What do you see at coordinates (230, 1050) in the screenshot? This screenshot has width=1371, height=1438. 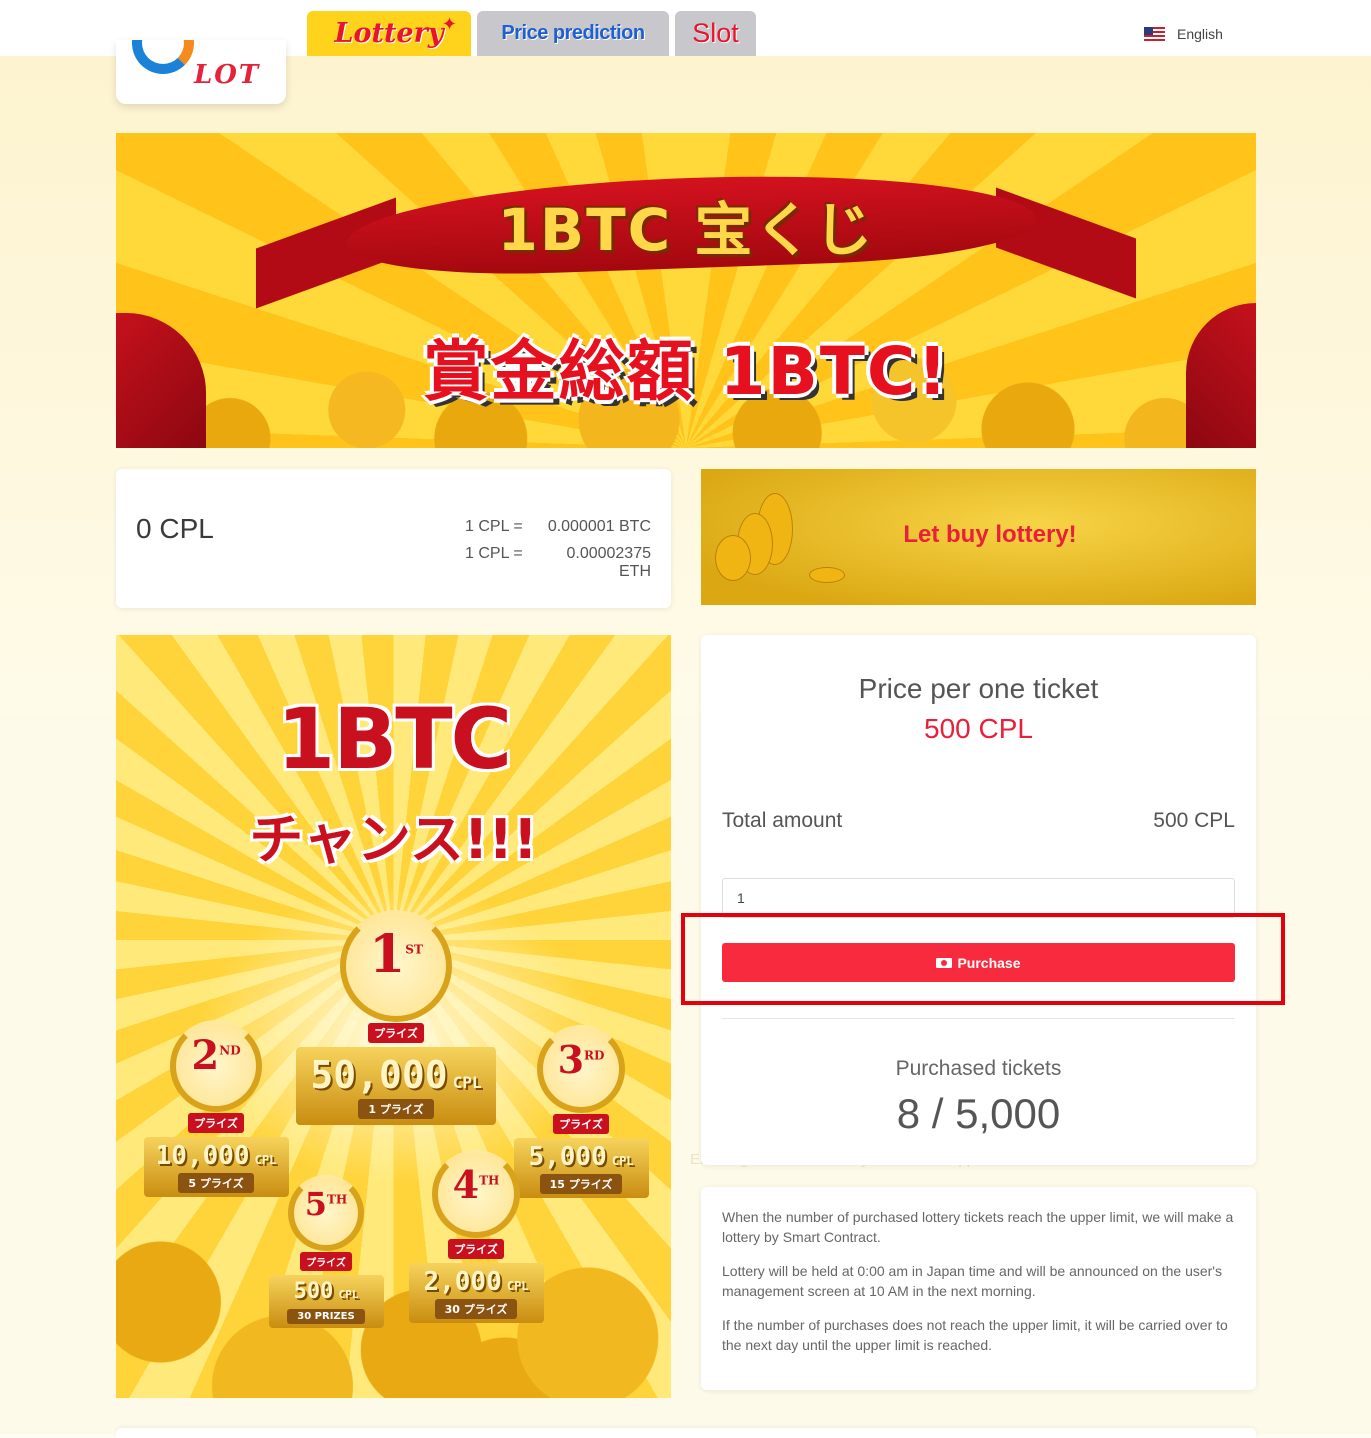 I see `prize-rank-suffix: ND` at bounding box center [230, 1050].